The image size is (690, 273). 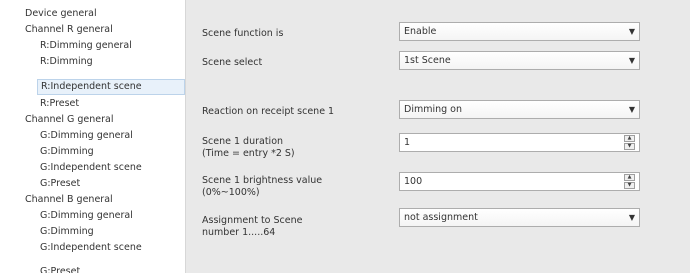 I want to click on brightness-spinner: ▲ ▼, so click(x=629, y=181).